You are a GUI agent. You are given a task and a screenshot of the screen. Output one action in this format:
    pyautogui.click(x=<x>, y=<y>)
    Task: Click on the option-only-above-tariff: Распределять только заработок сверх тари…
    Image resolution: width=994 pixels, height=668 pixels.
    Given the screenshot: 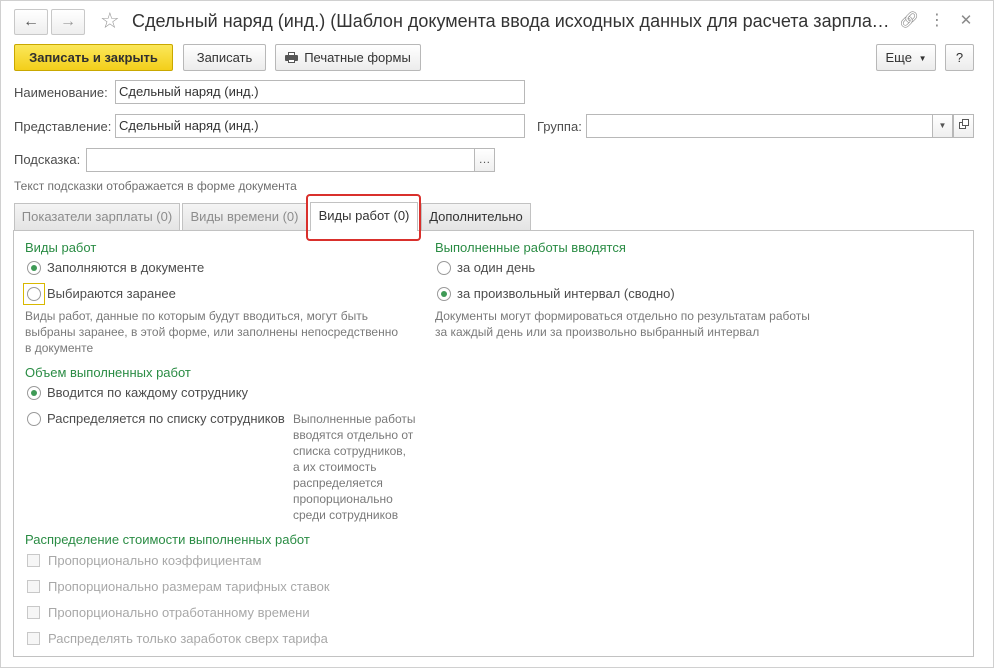 What is the action you would take?
    pyautogui.click(x=188, y=638)
    